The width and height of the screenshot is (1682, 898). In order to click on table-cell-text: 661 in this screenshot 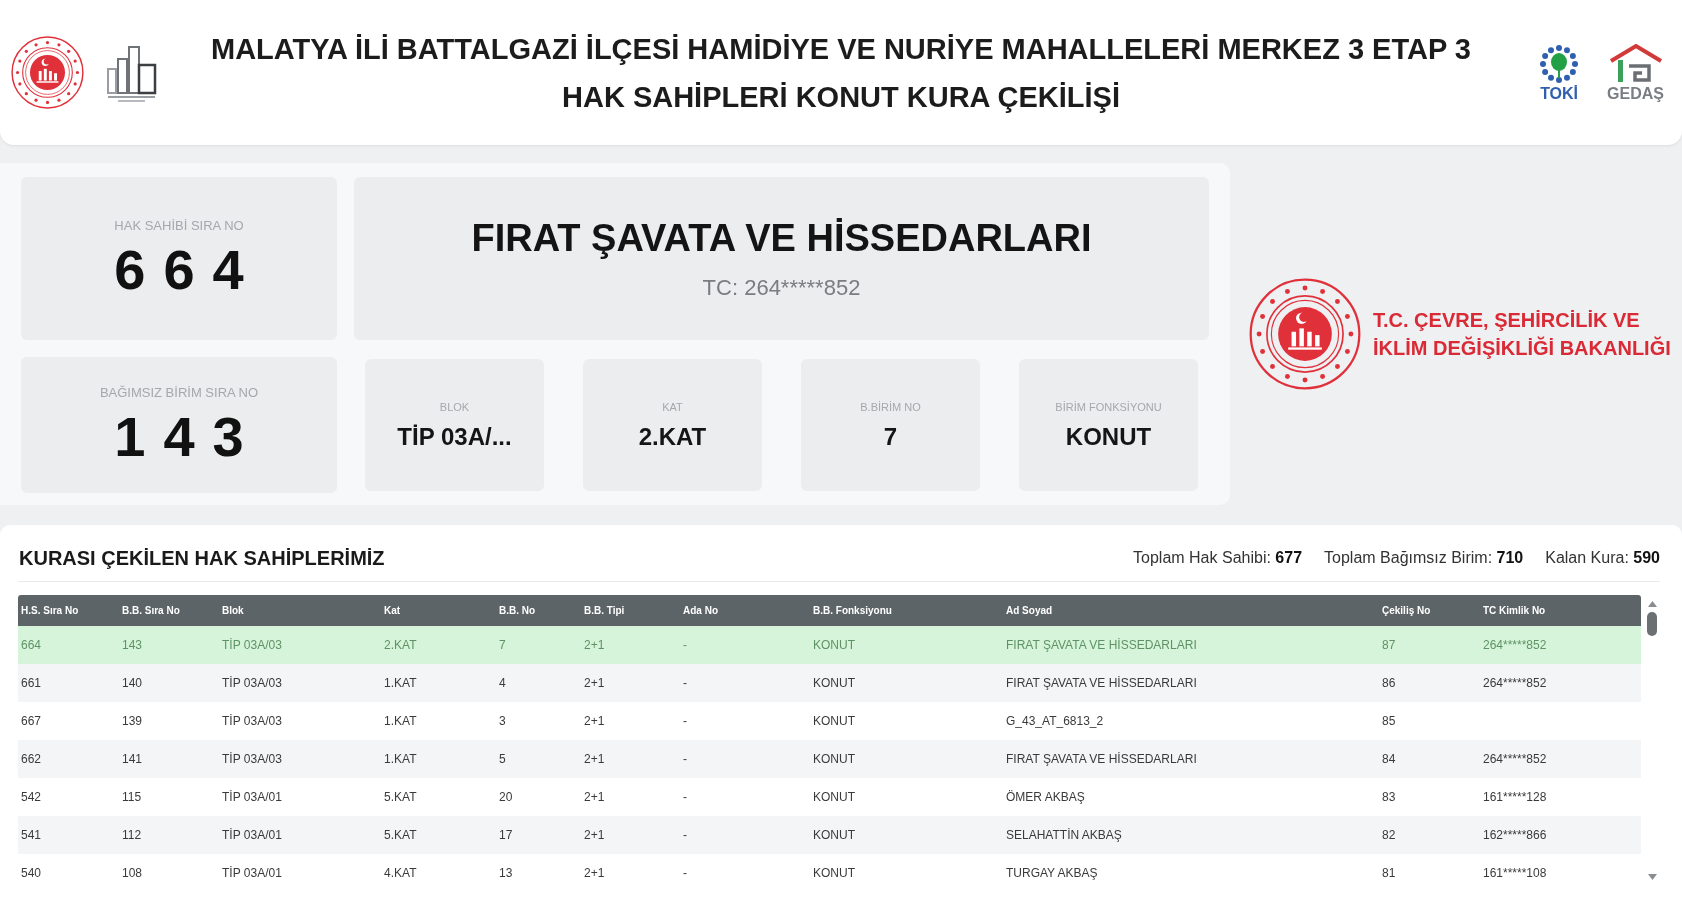, I will do `click(31, 683)`.